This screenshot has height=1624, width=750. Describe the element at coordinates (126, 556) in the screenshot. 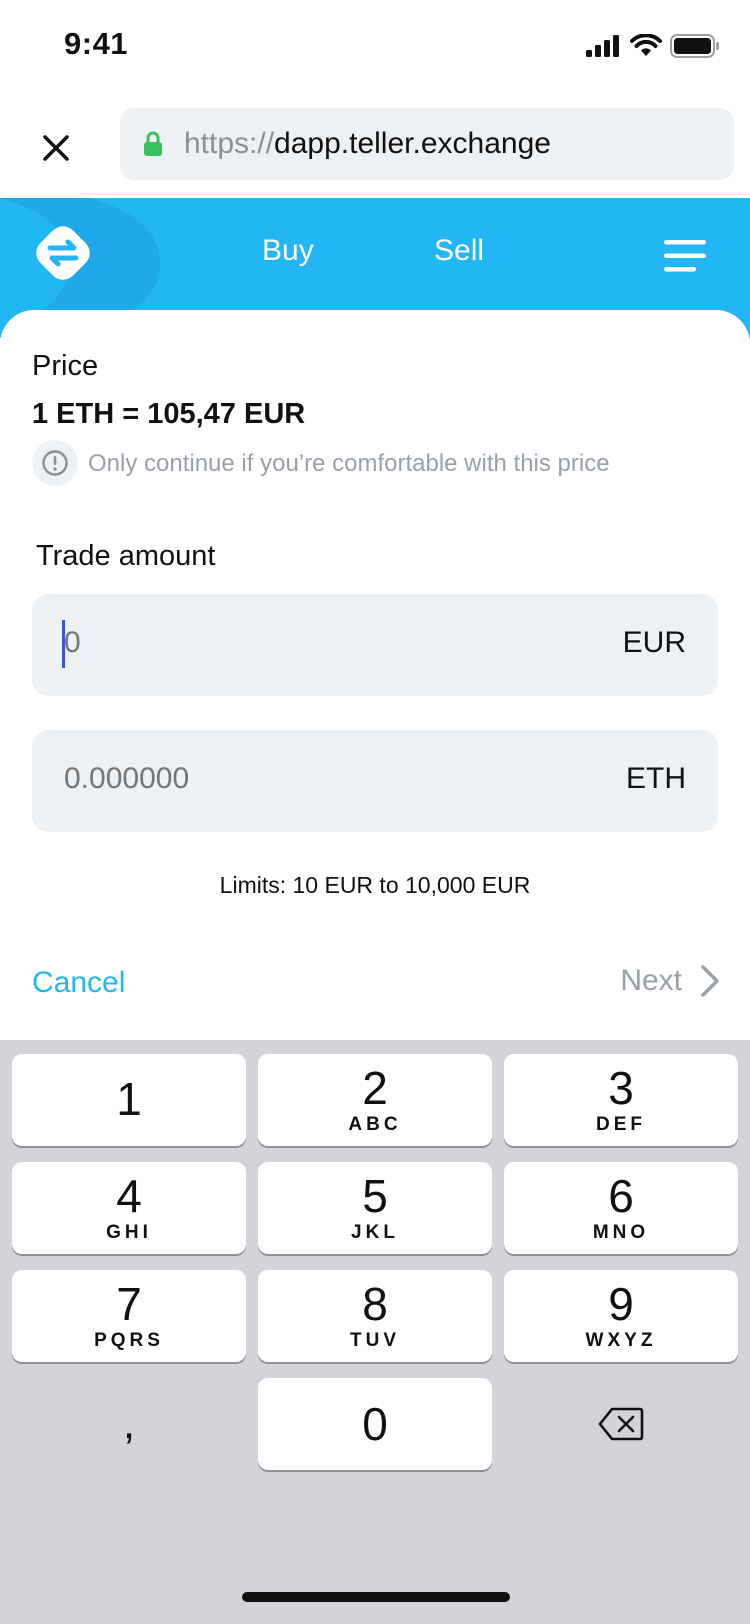

I see `trade-amount-label: Trade amount` at that location.